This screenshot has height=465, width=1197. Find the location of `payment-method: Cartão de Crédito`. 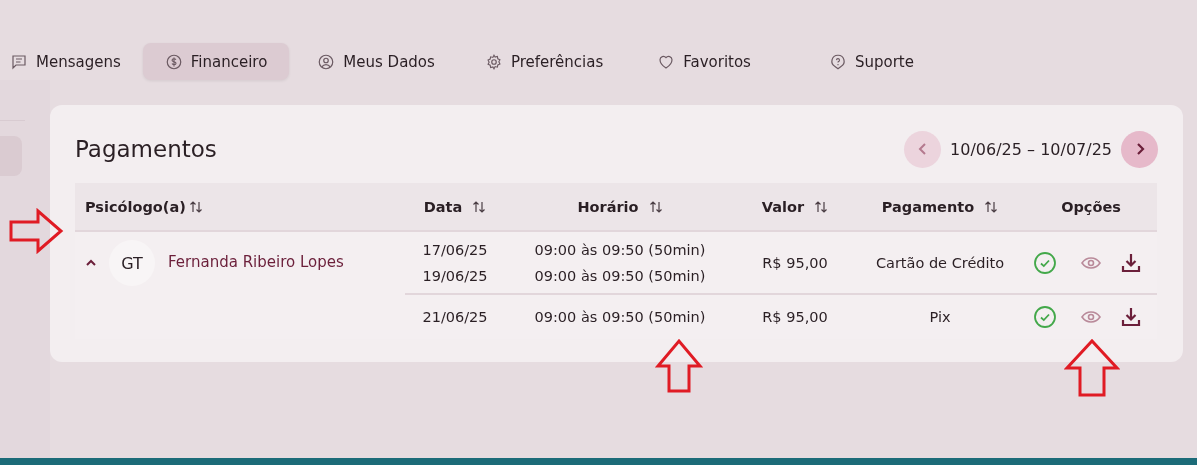

payment-method: Cartão de Crédito is located at coordinates (940, 263).